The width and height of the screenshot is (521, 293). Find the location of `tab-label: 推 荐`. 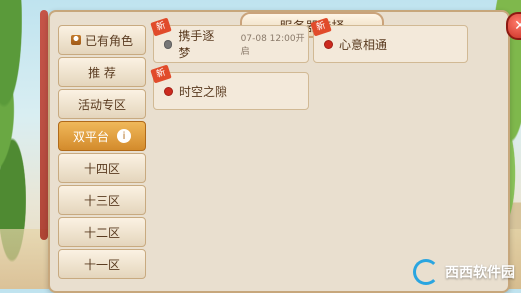

tab-label: 推 荐 is located at coordinates (102, 72).